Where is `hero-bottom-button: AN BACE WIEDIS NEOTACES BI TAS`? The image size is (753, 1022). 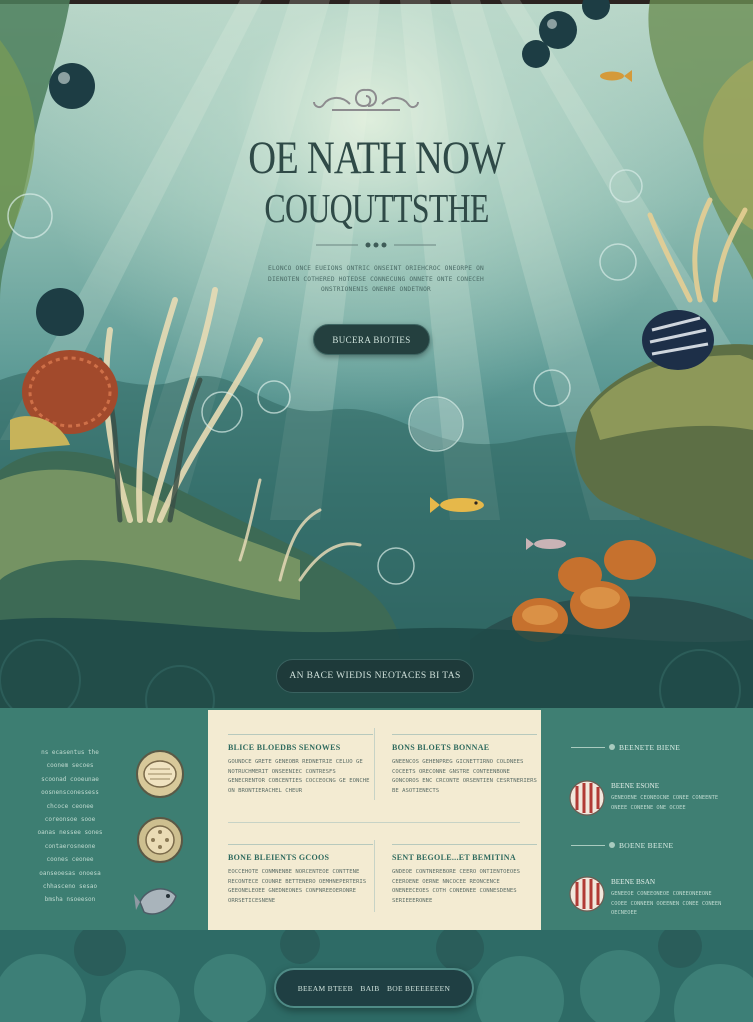
hero-bottom-button: AN BACE WIEDIS NEOTACES BI TAS is located at coordinates (375, 676).